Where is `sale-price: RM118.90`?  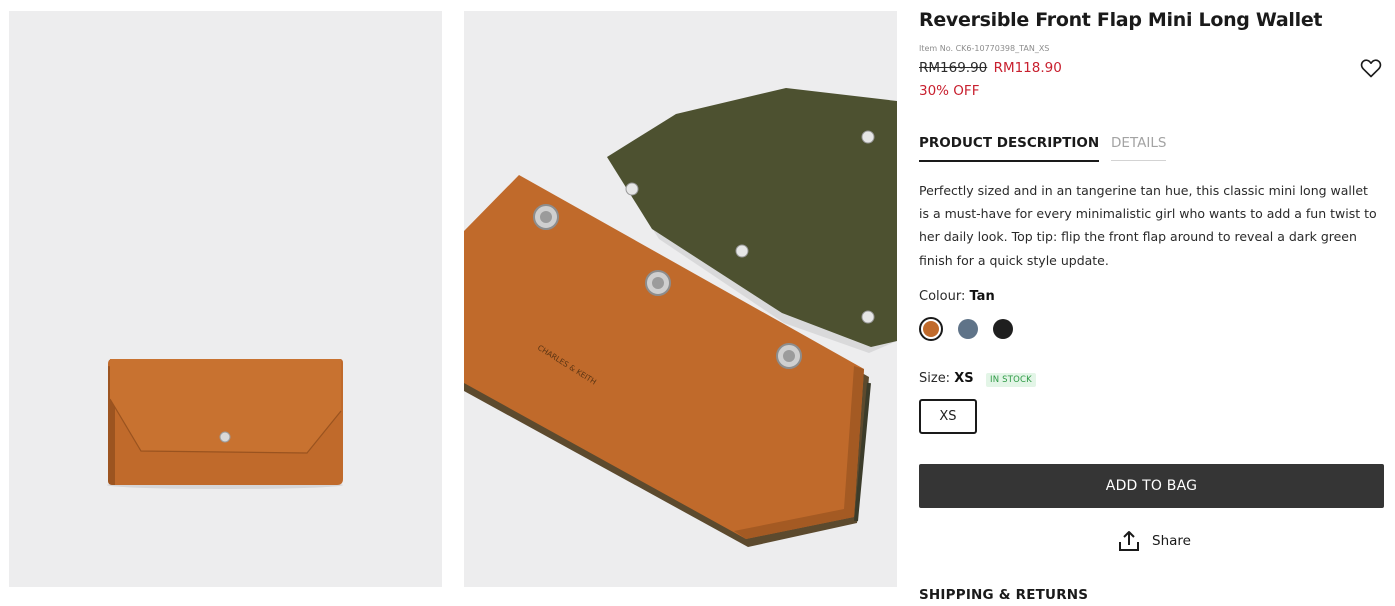
sale-price: RM118.90 is located at coordinates (1027, 68).